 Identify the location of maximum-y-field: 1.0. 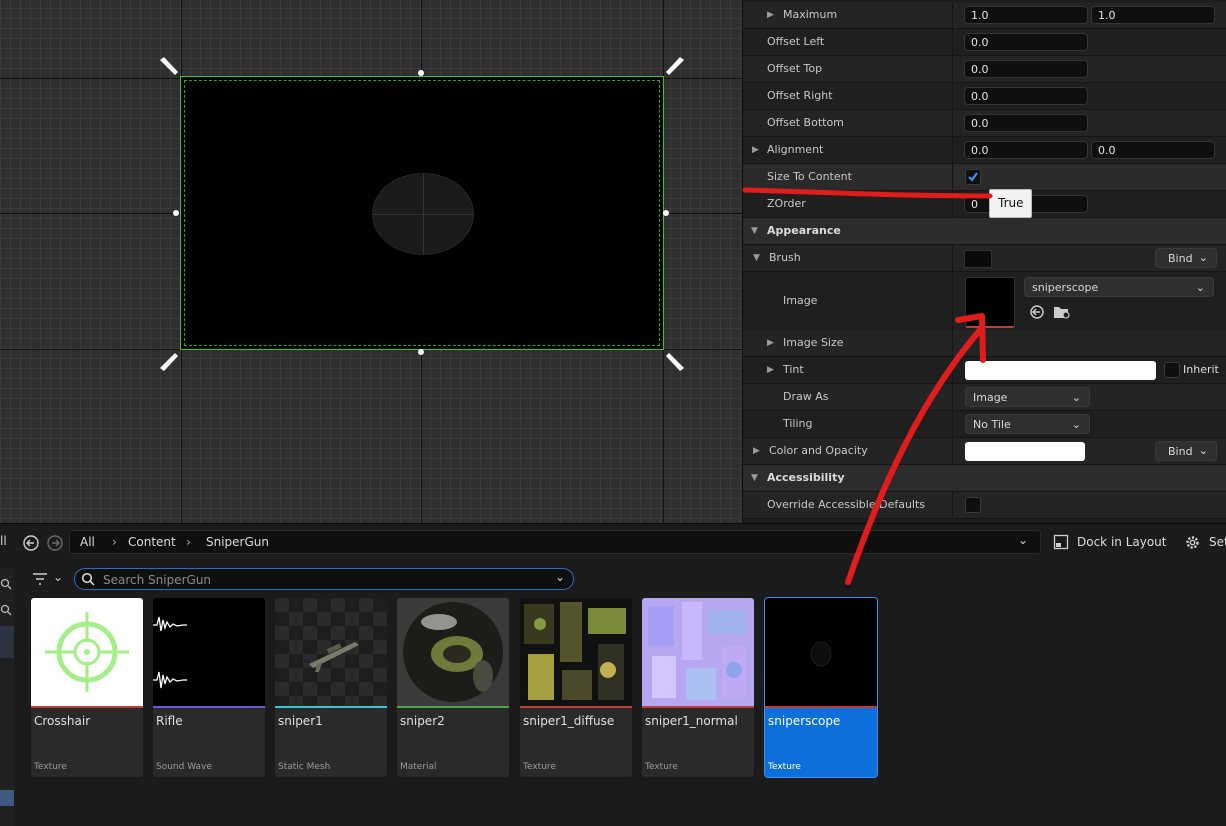
(1153, 15).